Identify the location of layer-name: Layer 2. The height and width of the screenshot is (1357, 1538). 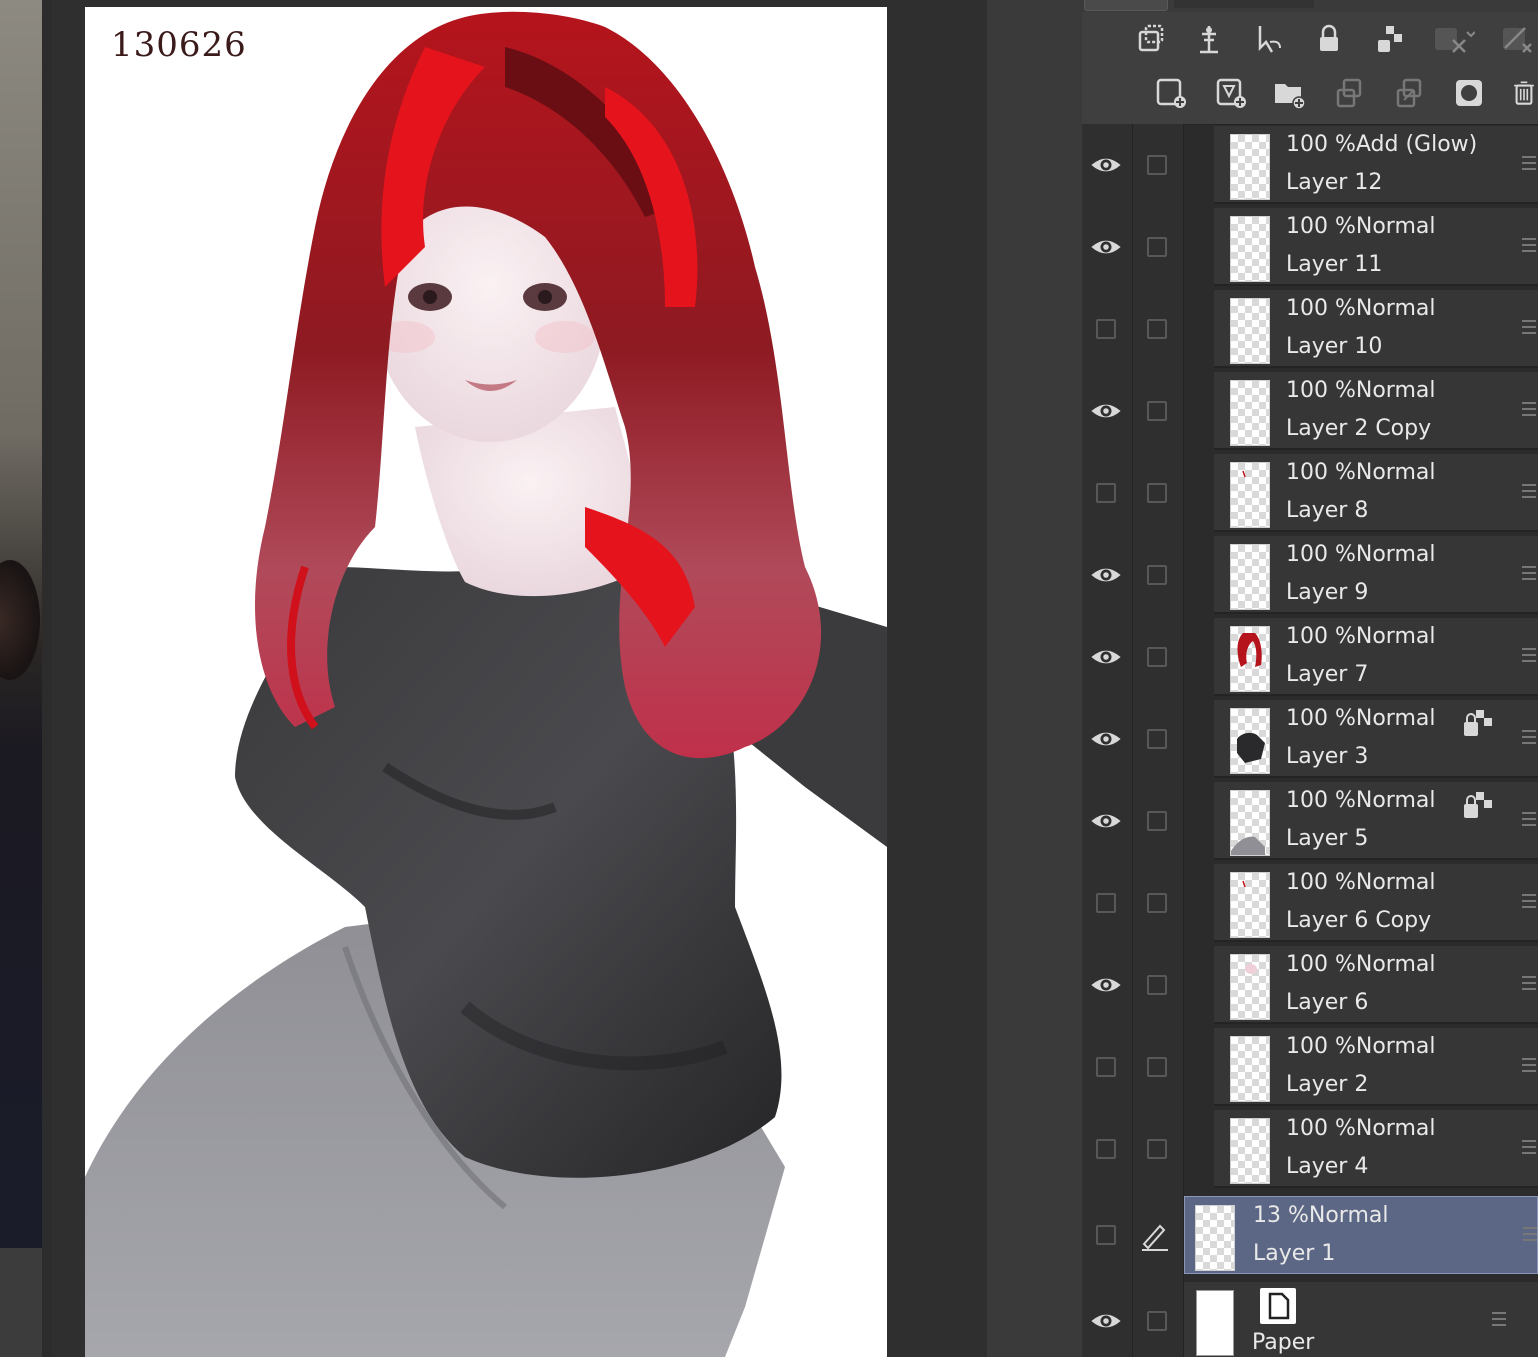
(1327, 1084).